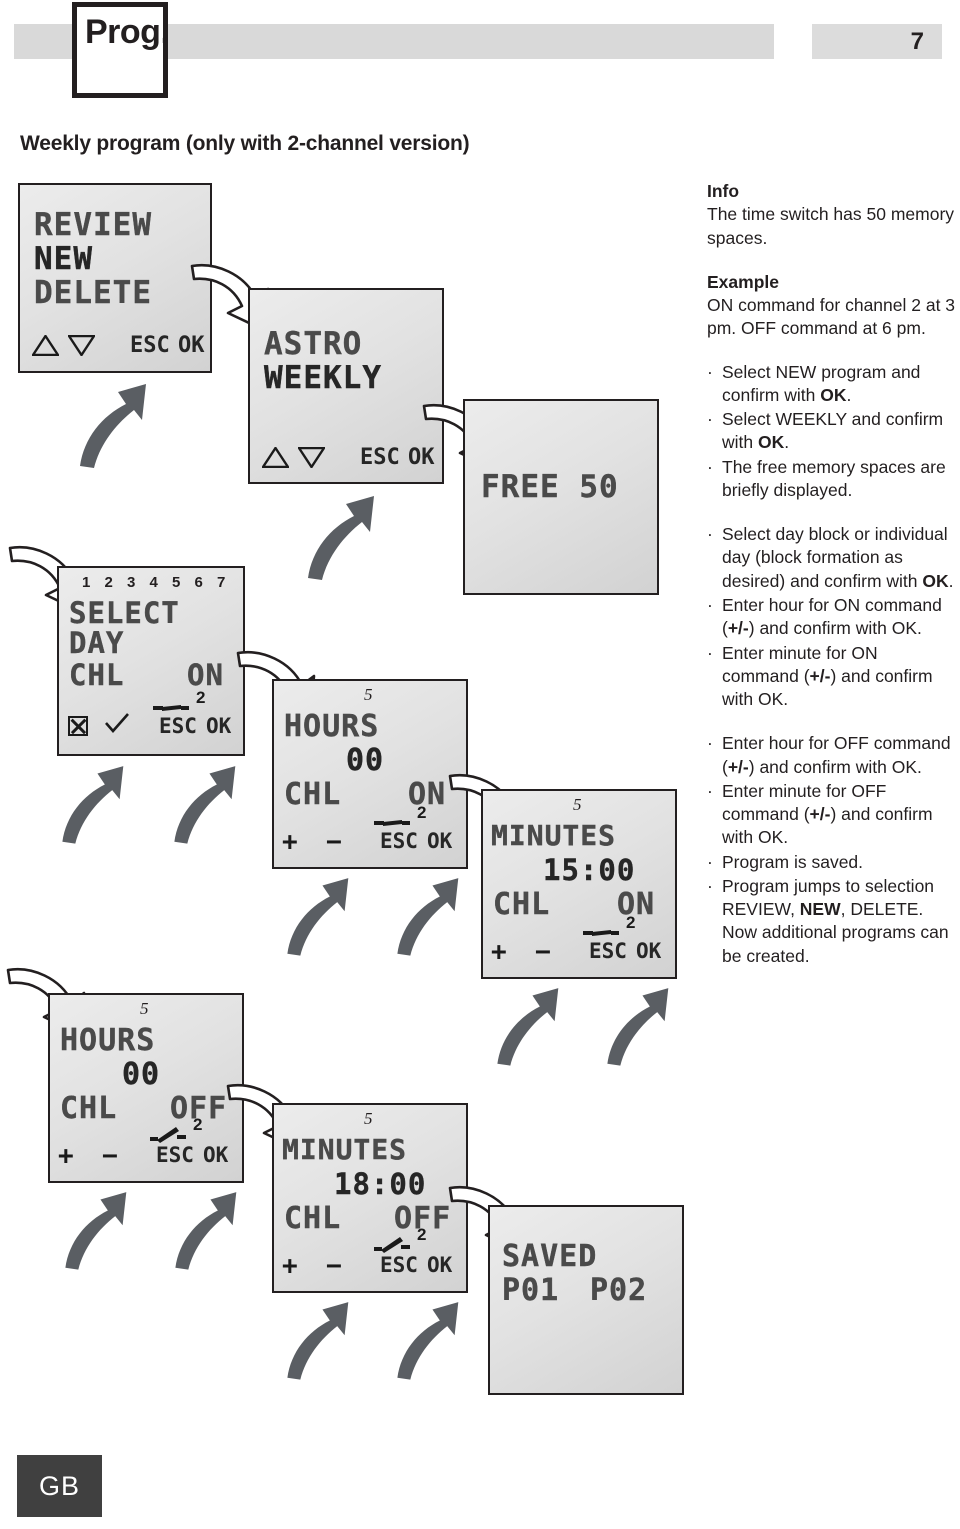 The height and width of the screenshot is (1529, 960). Describe the element at coordinates (115, 278) in the screenshot. I see `lcd-panel-menu: REVIEW NEW DELETE ESC OK` at that location.